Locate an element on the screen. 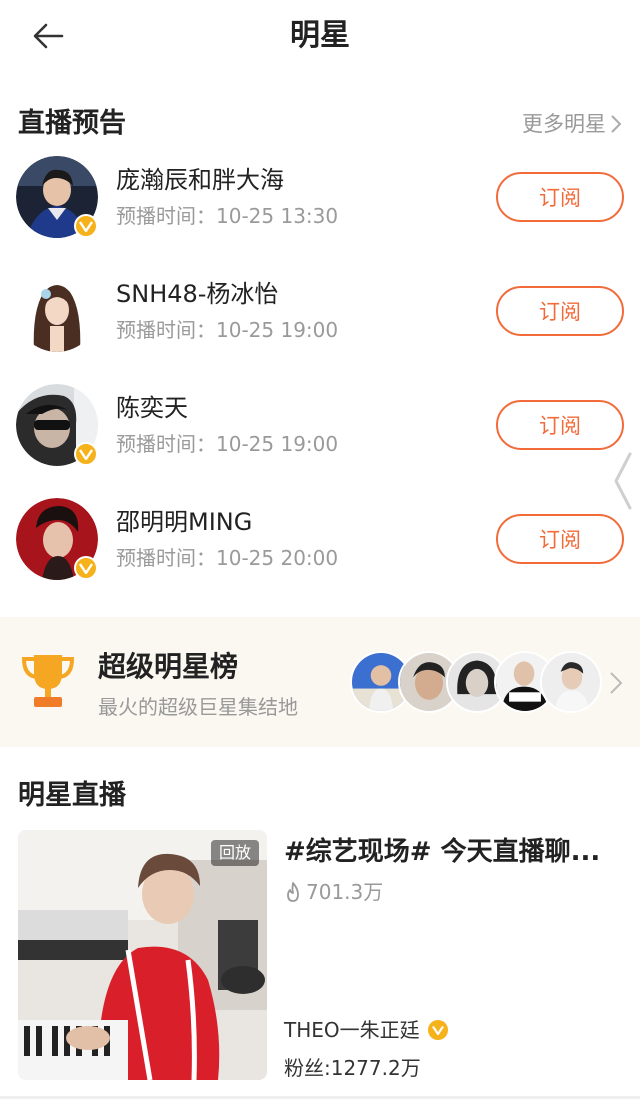 Image resolution: width=640 pixels, height=1099 pixels. section-title-live: 明星直播 is located at coordinates (72, 795).